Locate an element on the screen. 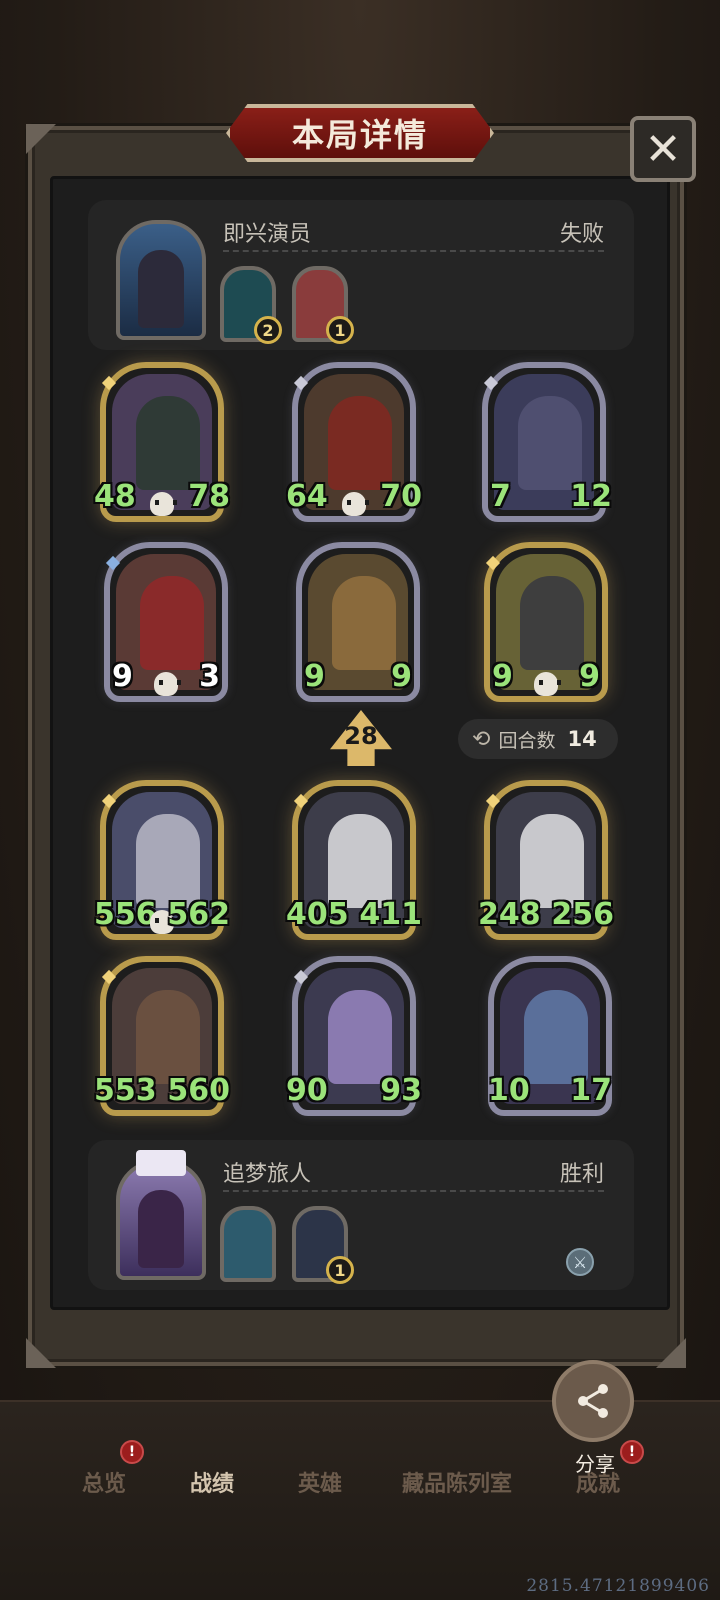 This screenshot has height=1600, width=720. attack-value: 248 is located at coordinates (509, 914).